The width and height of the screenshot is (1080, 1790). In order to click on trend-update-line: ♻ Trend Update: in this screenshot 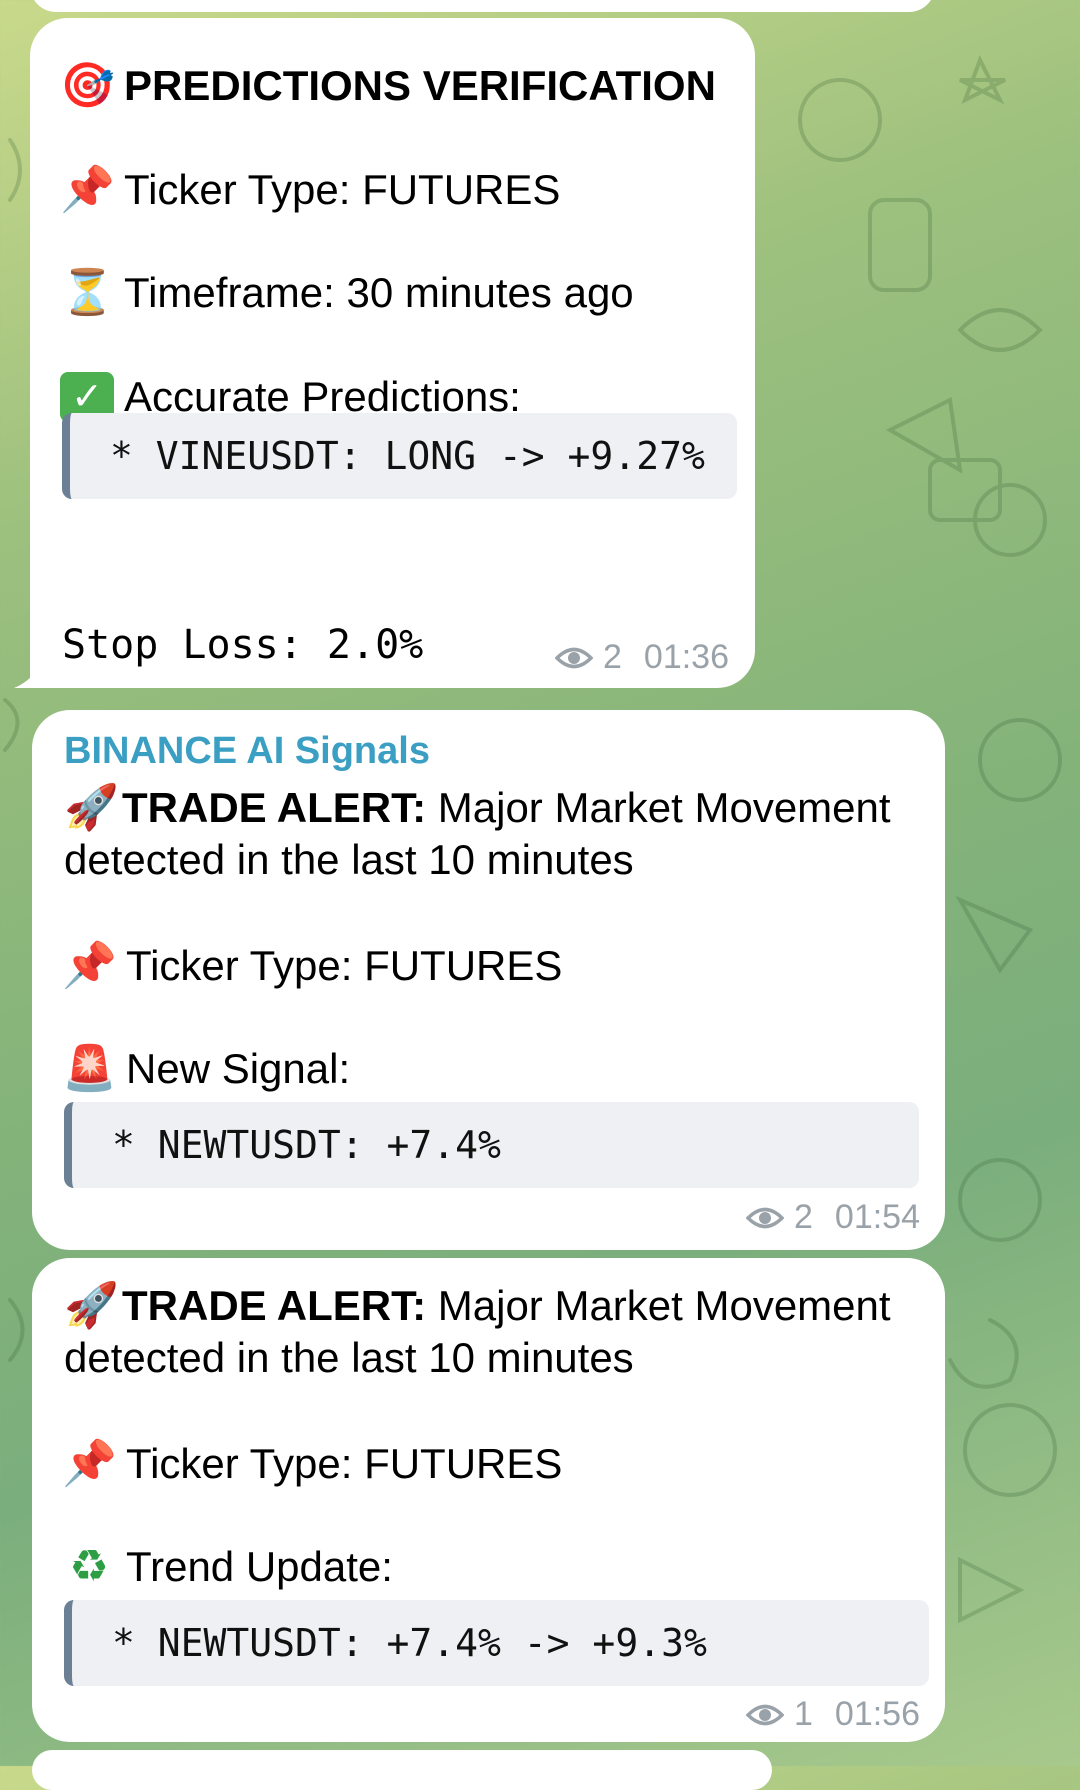, I will do `click(227, 1567)`.